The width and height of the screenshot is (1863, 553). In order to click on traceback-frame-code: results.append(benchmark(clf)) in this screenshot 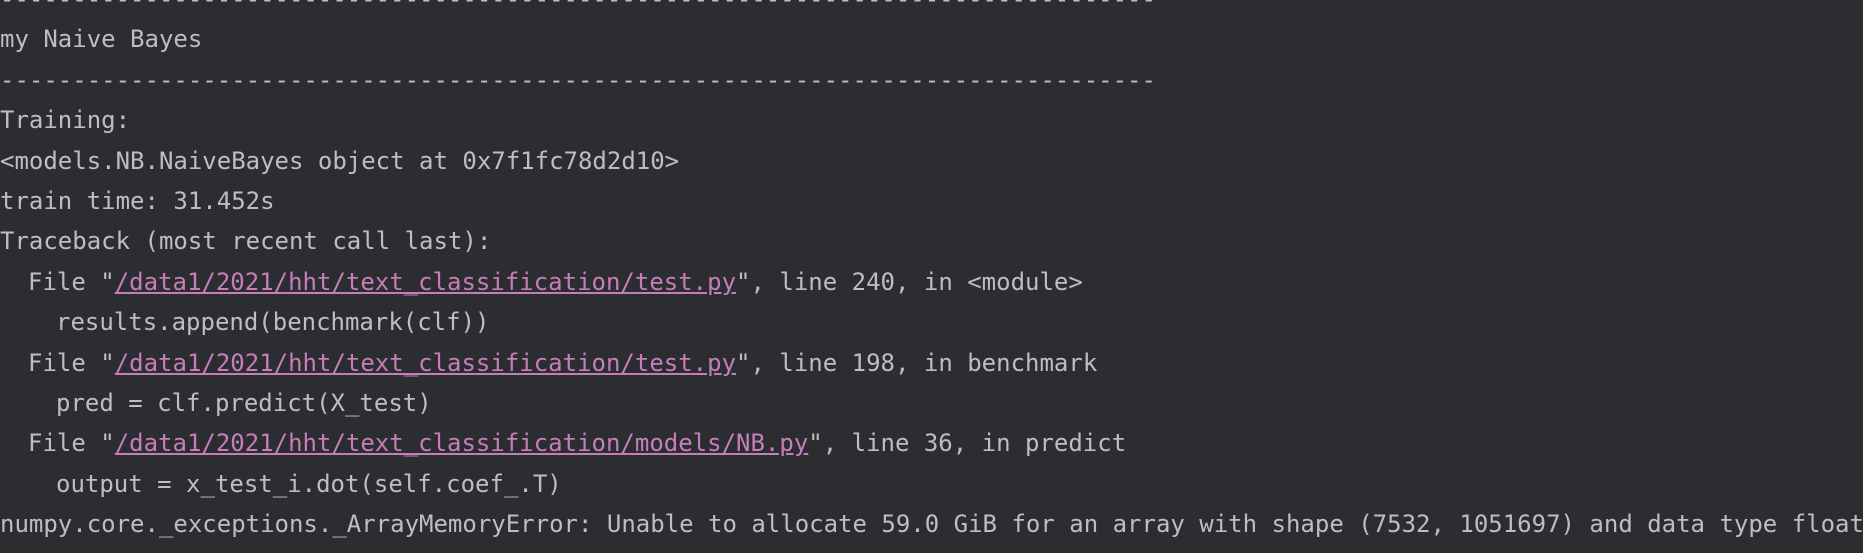, I will do `click(273, 322)`.